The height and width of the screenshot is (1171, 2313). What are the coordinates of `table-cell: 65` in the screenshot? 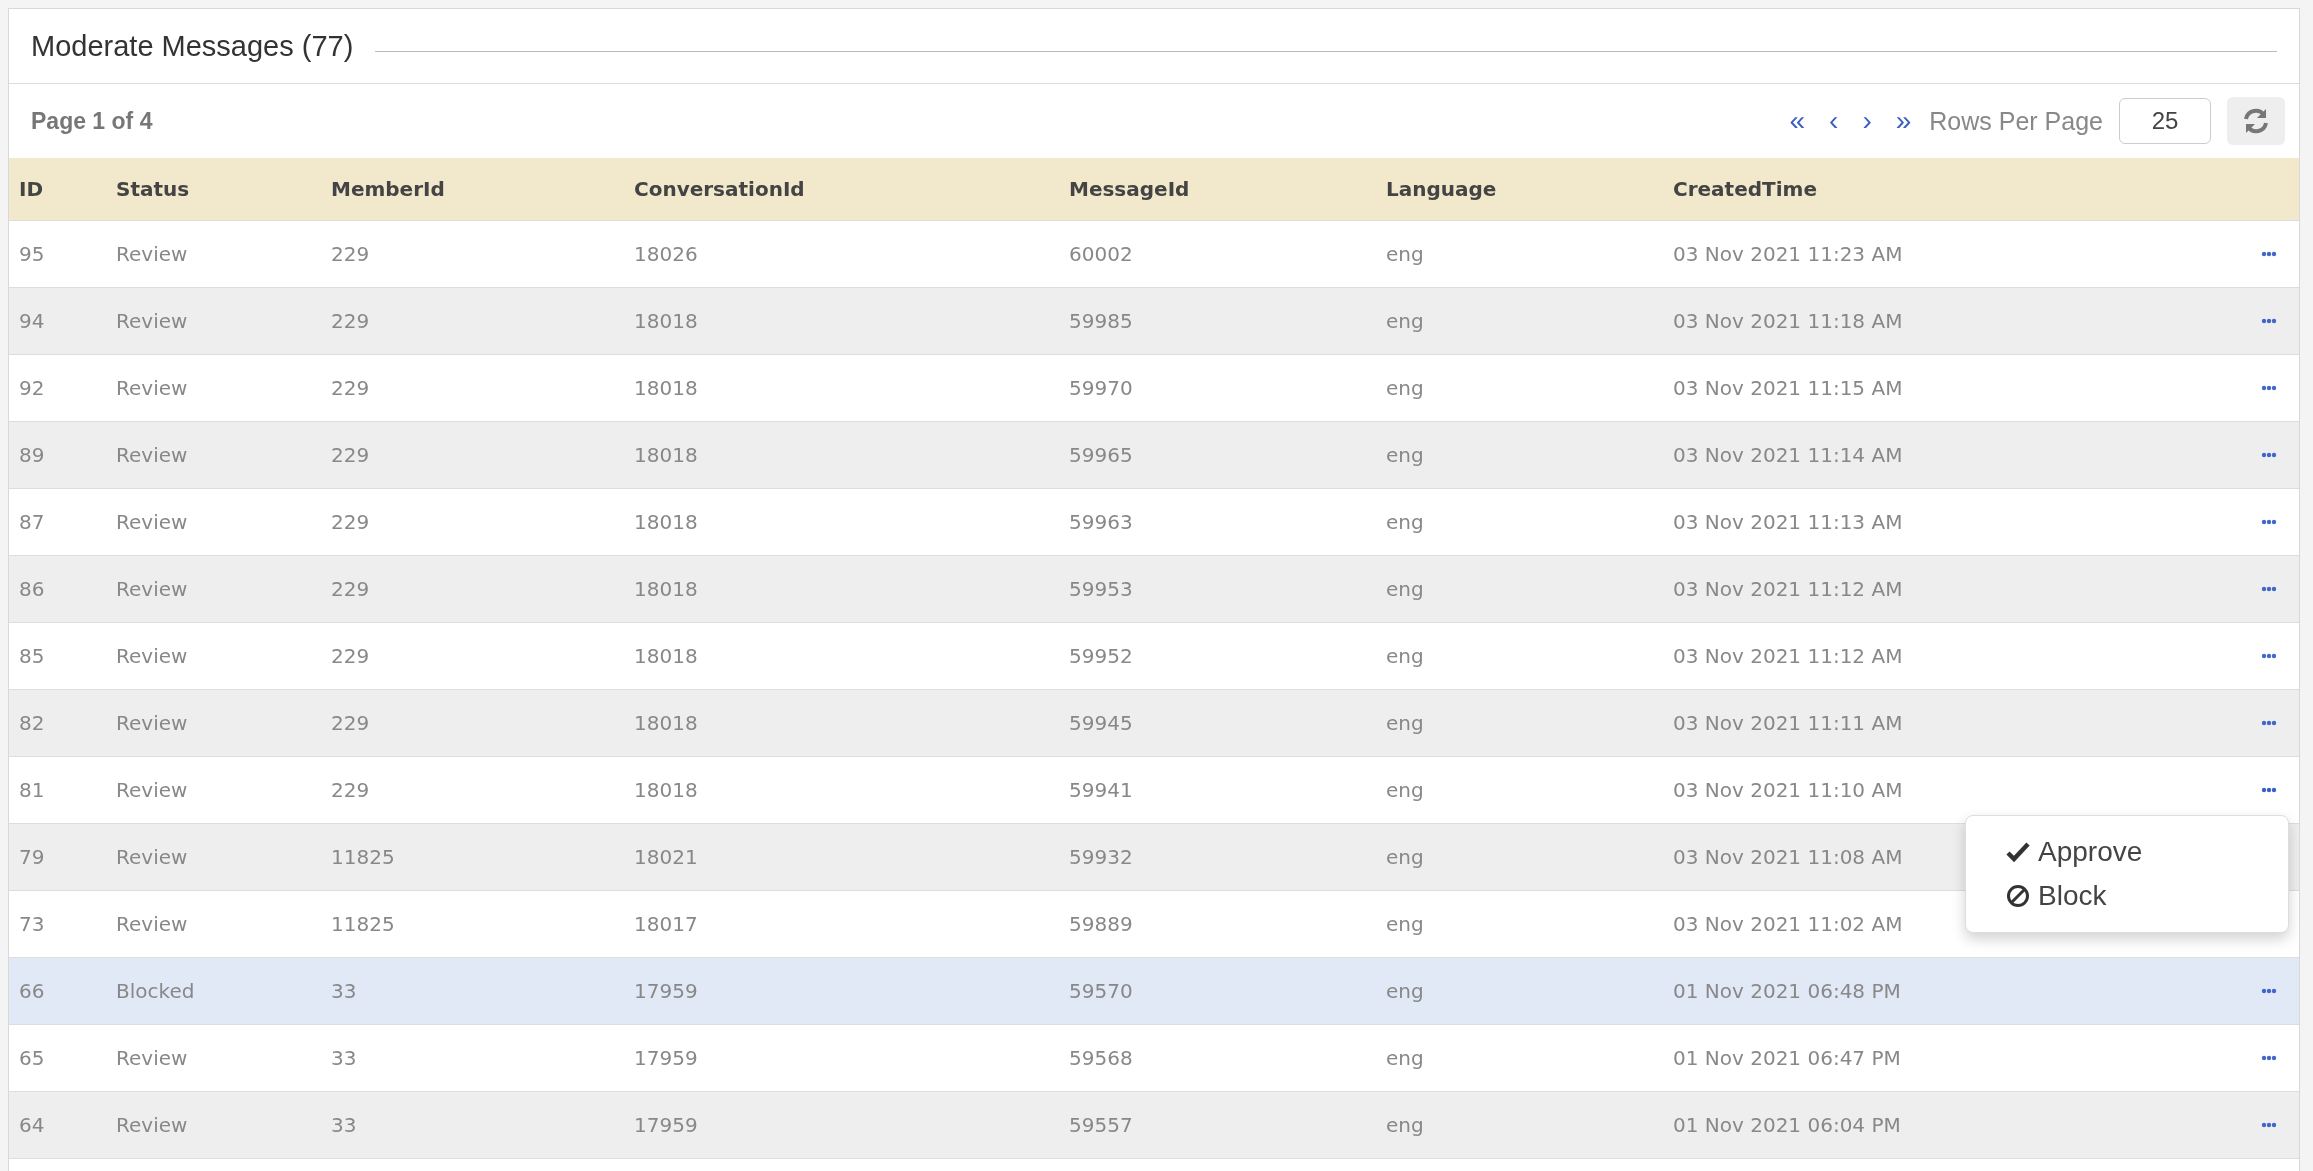 It's located at (32, 1058).